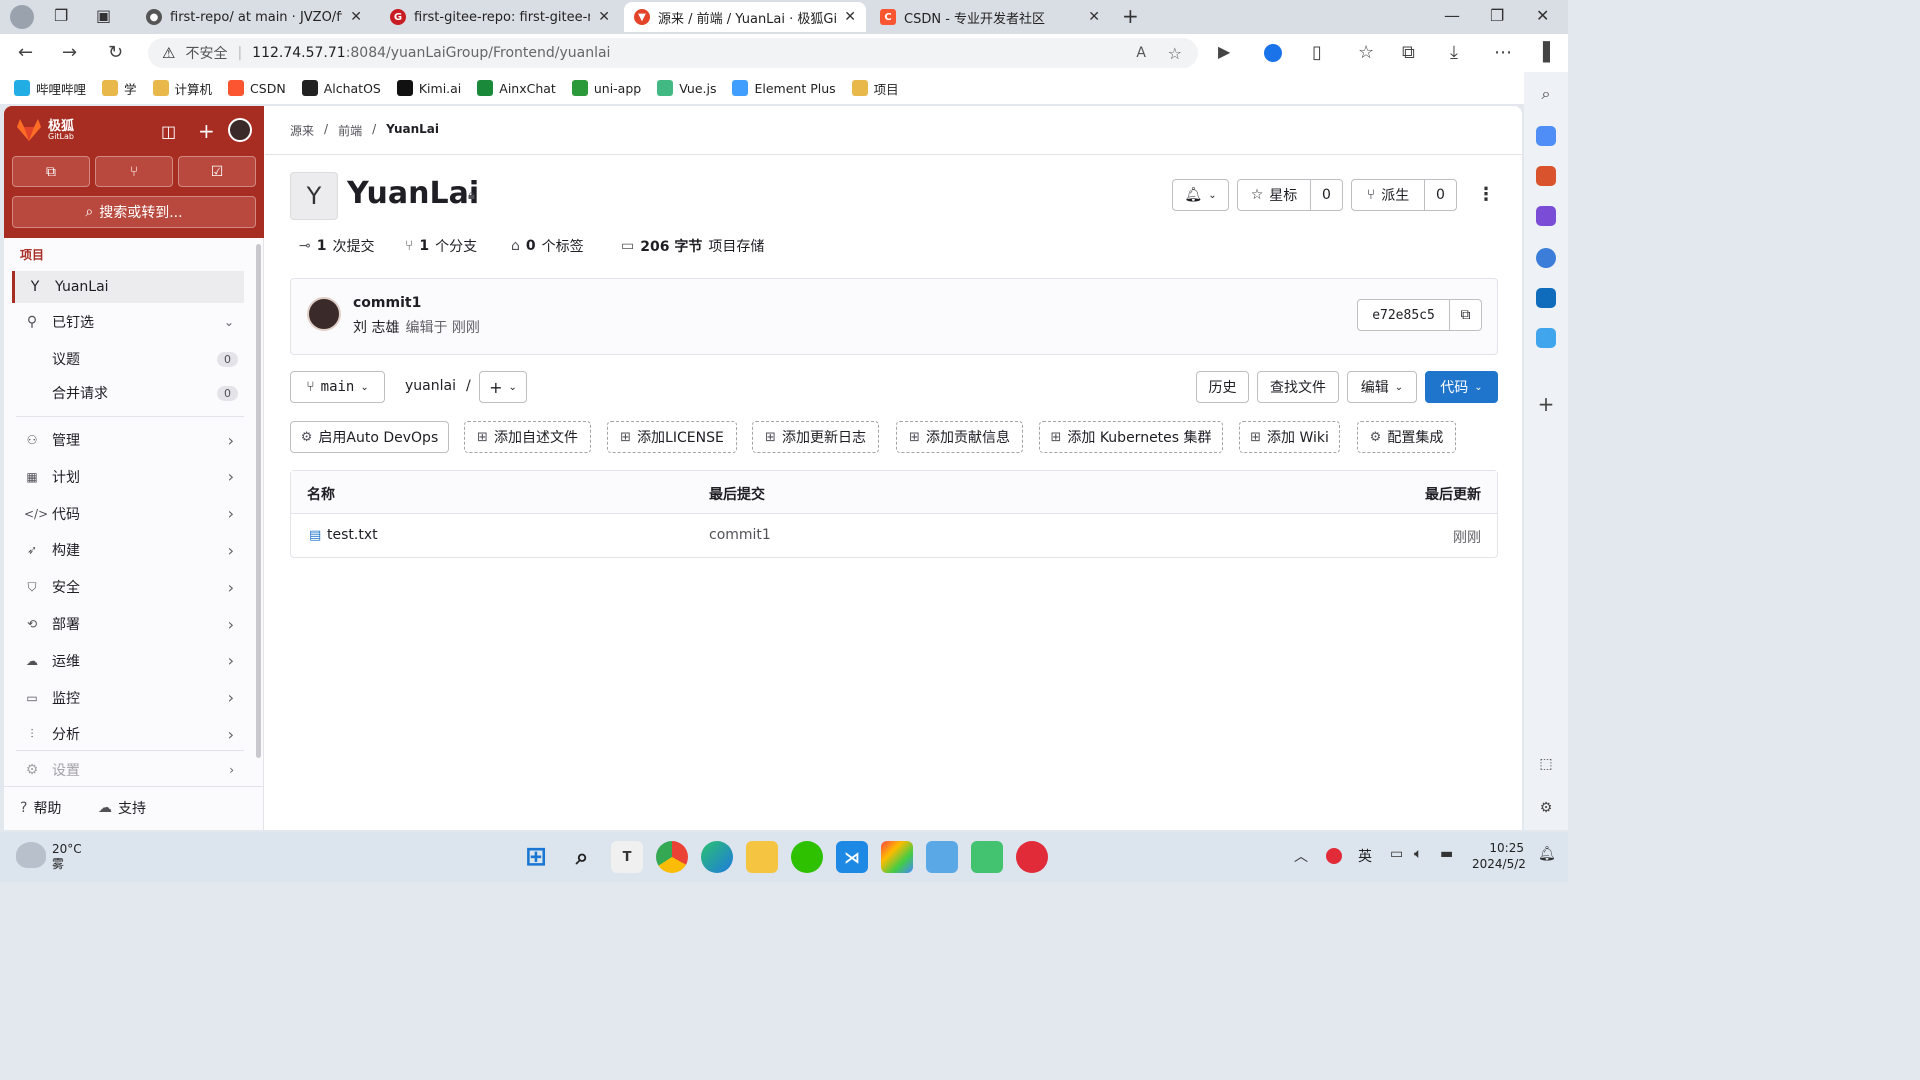  I want to click on favorites-icon: ☆, so click(1366, 52).